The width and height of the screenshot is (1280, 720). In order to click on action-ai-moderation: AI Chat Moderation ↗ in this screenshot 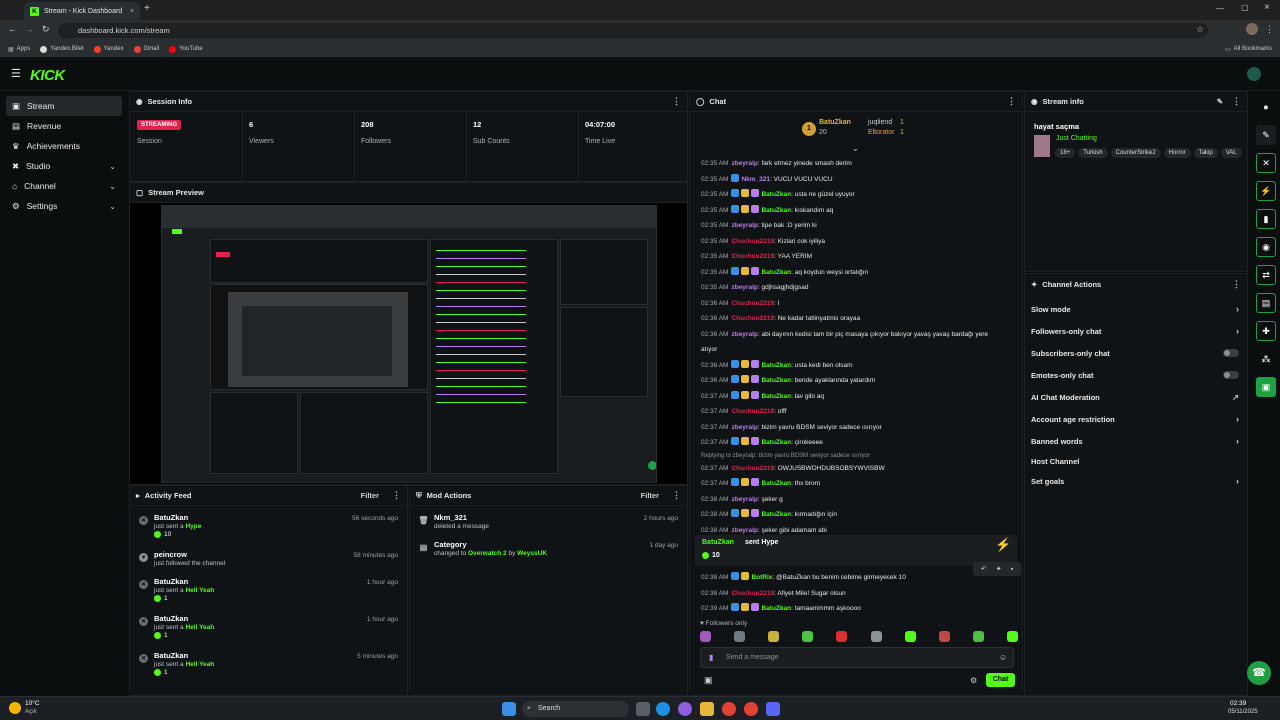, I will do `click(1136, 397)`.